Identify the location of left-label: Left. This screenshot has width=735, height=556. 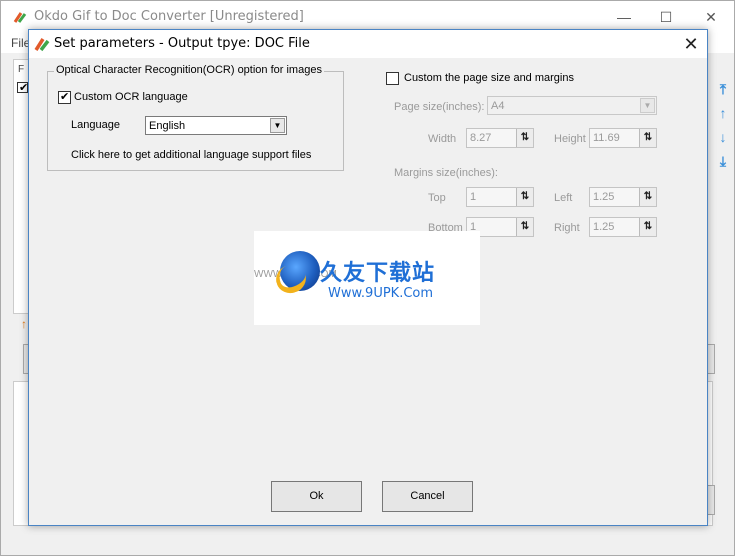
(563, 198).